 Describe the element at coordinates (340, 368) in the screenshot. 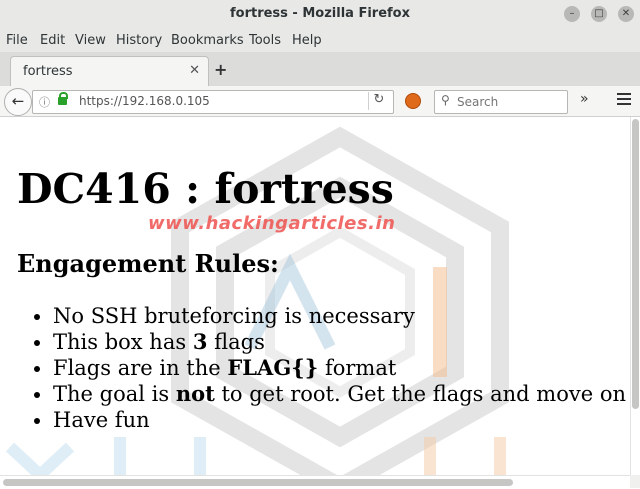

I see `list-item: Flags are in the FLAG{} format` at that location.